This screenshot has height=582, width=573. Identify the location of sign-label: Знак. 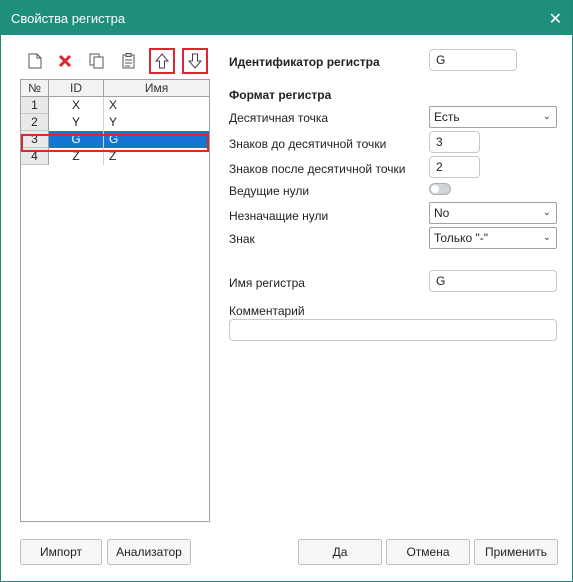
(242, 239).